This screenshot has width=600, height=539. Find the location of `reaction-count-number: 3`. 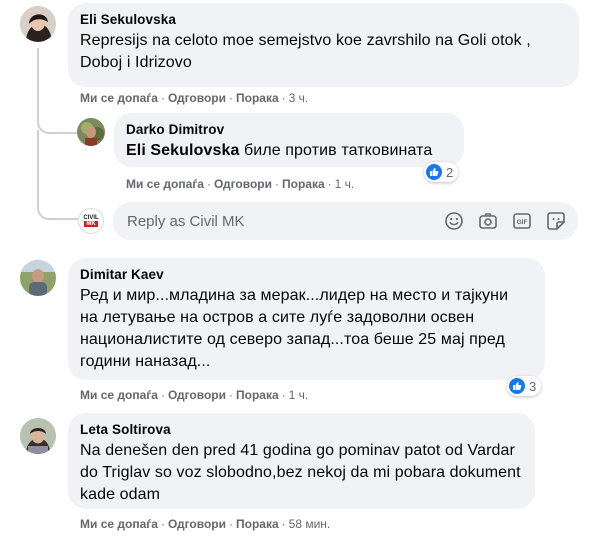

reaction-count-number: 3 is located at coordinates (533, 386).